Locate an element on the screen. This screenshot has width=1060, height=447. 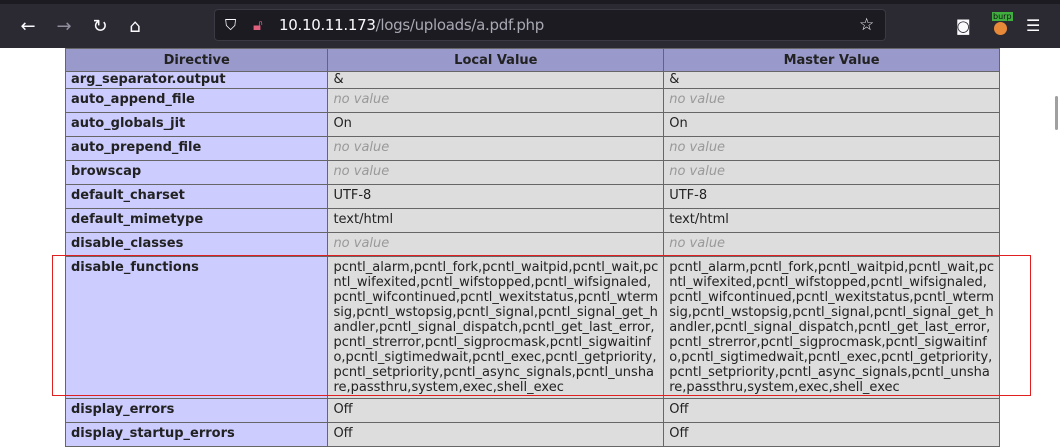
directive-name: arg_separator.output is located at coordinates (196, 80).